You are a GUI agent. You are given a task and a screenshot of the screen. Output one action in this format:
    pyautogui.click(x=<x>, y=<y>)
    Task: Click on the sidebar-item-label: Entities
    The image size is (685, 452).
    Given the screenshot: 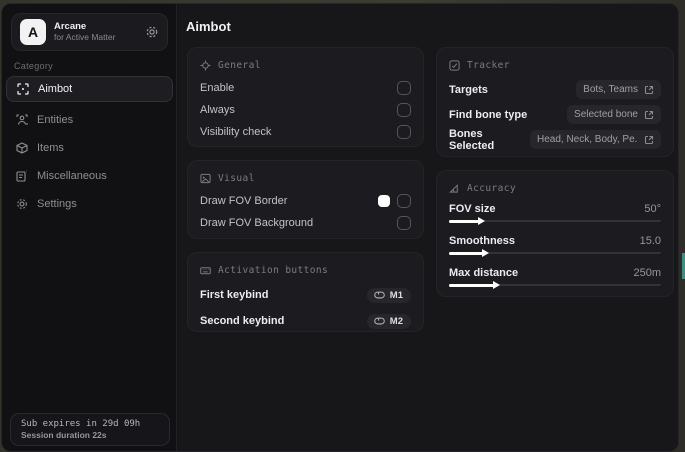 What is the action you would take?
    pyautogui.click(x=55, y=120)
    